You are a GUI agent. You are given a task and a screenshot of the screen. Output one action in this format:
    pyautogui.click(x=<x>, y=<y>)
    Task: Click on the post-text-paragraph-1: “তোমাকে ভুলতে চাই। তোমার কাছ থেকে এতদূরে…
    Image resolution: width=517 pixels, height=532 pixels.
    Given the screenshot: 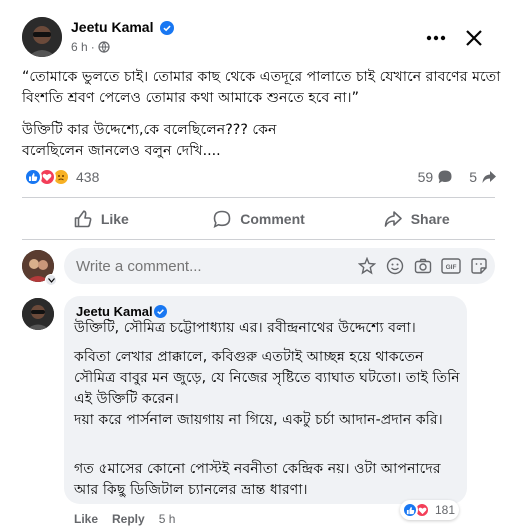 What is the action you would take?
    pyautogui.click(x=261, y=87)
    